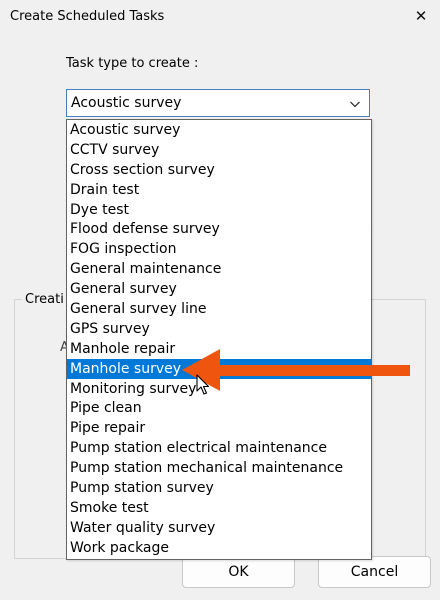 Image resolution: width=440 pixels, height=600 pixels. Describe the element at coordinates (421, 16) in the screenshot. I see `close-icon: ✕` at that location.